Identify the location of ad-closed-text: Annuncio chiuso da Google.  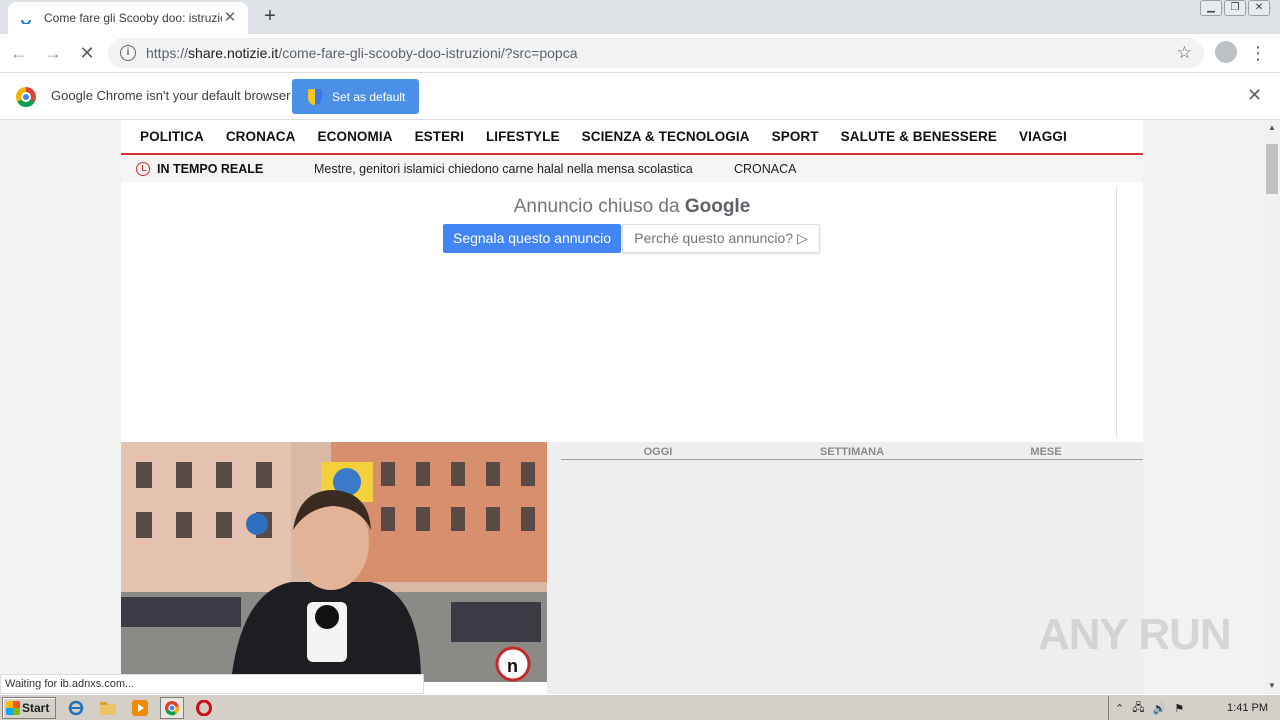
(632, 207).